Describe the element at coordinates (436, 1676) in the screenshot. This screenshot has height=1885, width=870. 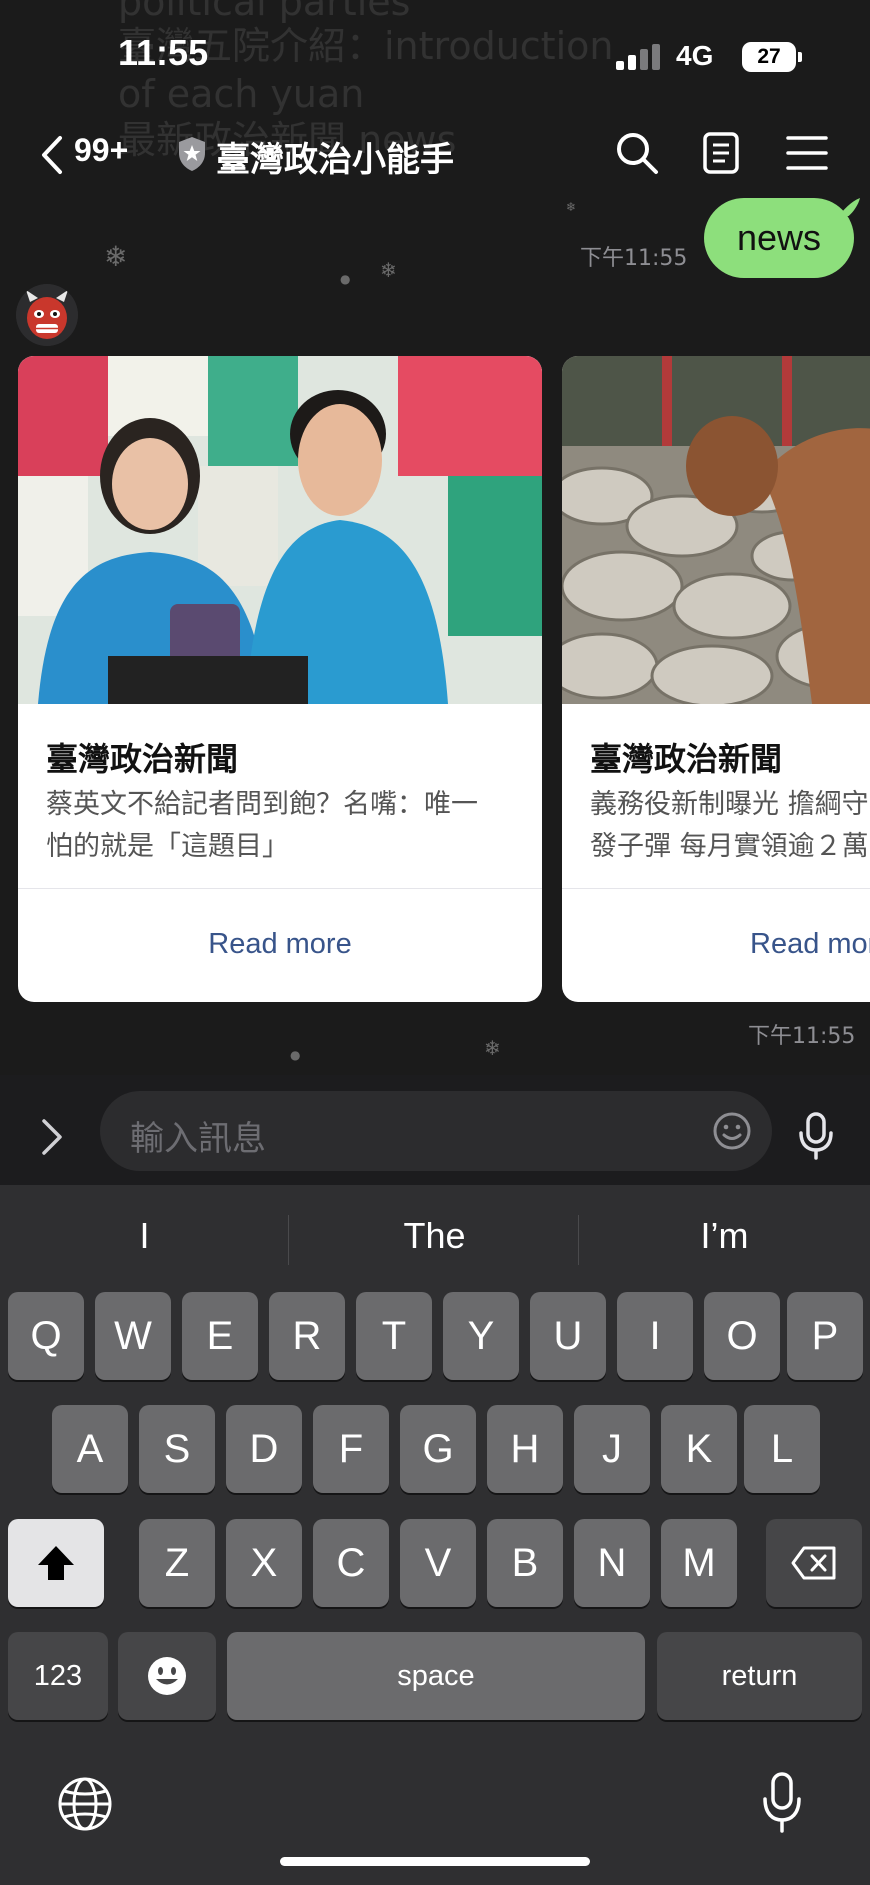
I see `space-key: space` at that location.